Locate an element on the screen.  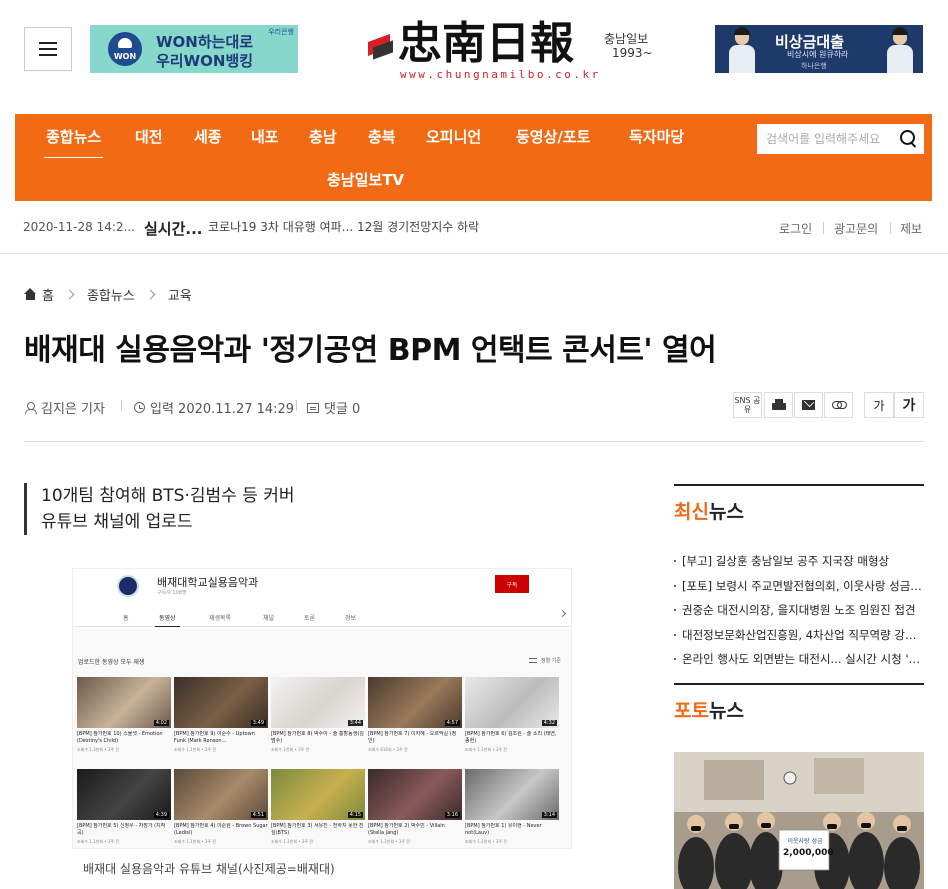
menu-button is located at coordinates (48, 49).